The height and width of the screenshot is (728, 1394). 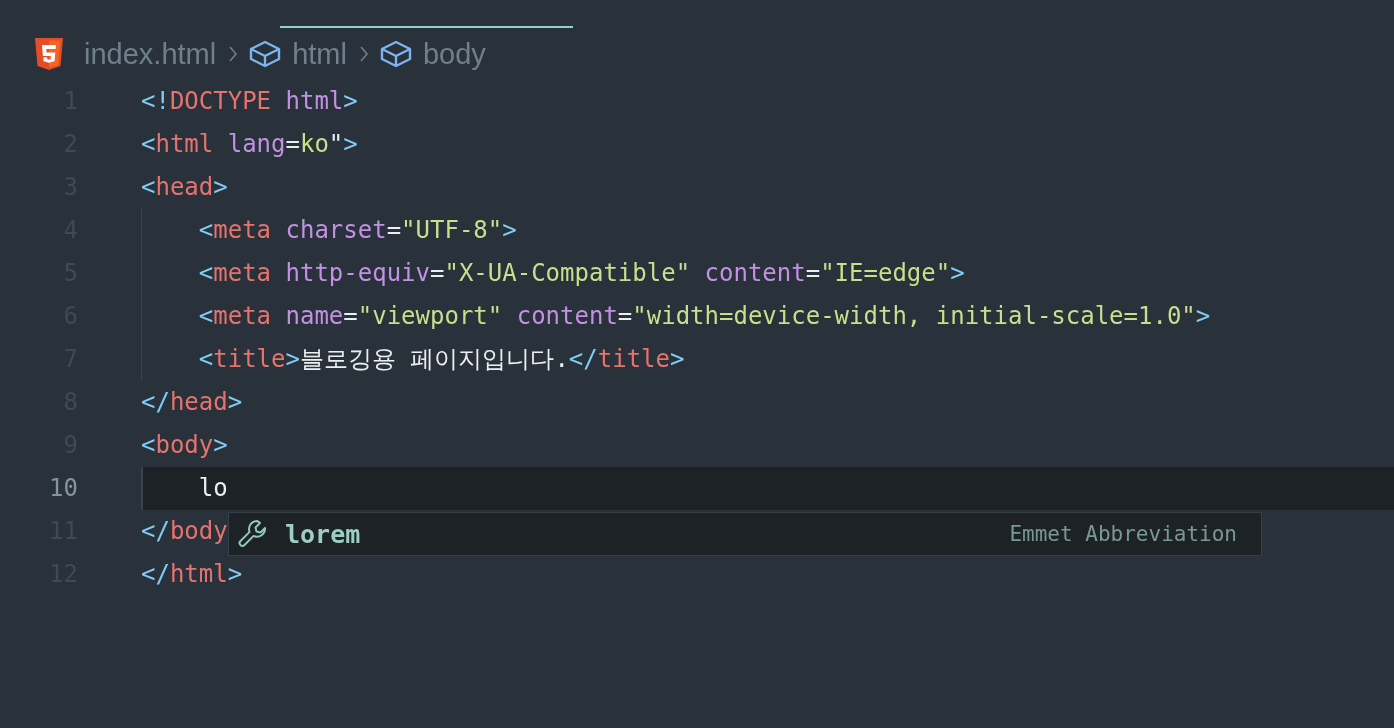 I want to click on wrench-icon, so click(x=253, y=534).